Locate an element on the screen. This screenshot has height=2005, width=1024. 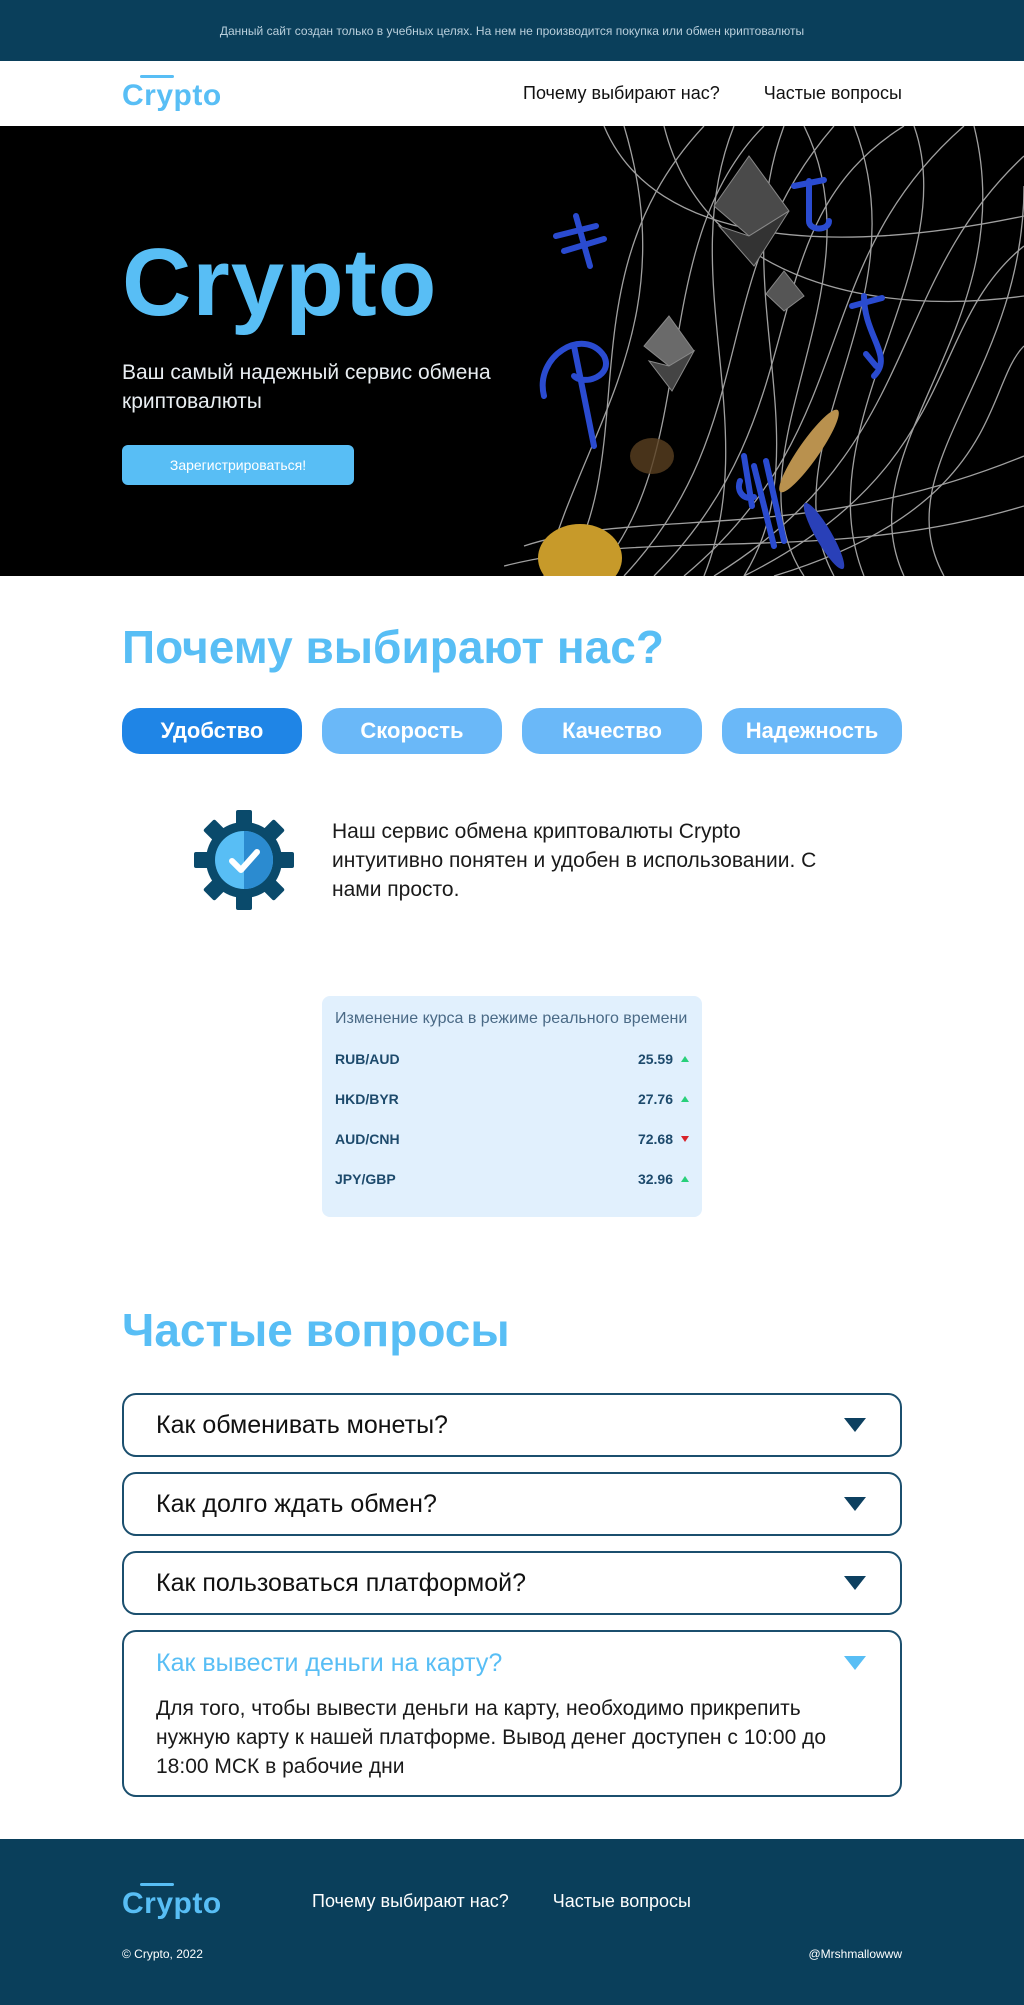
nav-link-why: Почему выбирают нас? is located at coordinates (621, 93).